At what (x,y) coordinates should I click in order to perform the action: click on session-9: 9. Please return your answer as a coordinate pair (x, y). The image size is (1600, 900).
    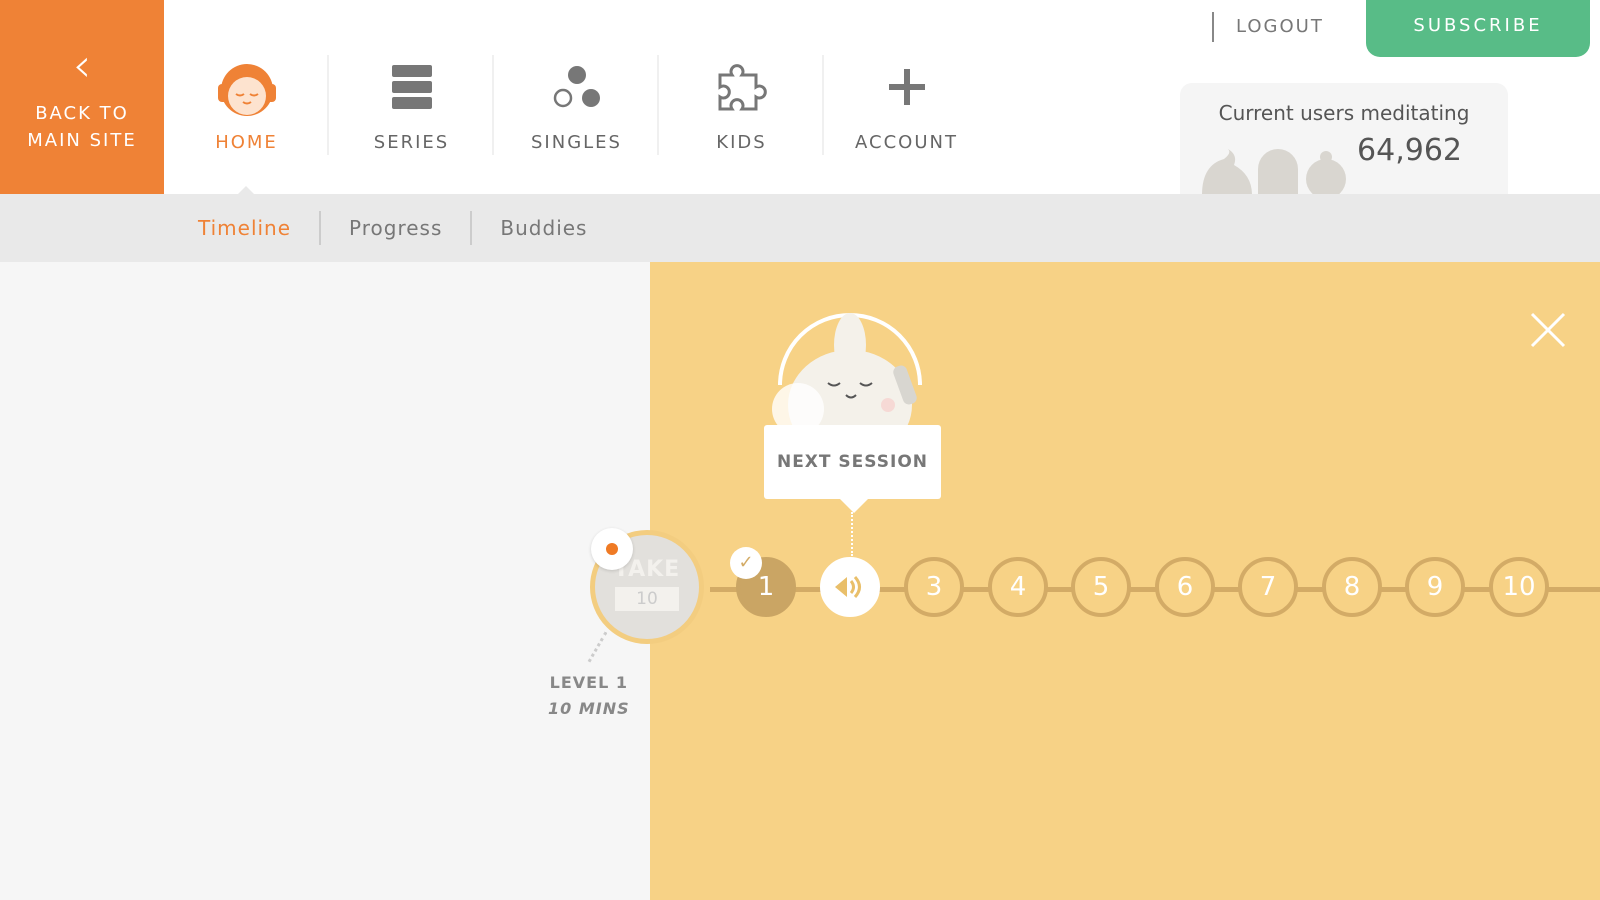
    Looking at the image, I should click on (1435, 587).